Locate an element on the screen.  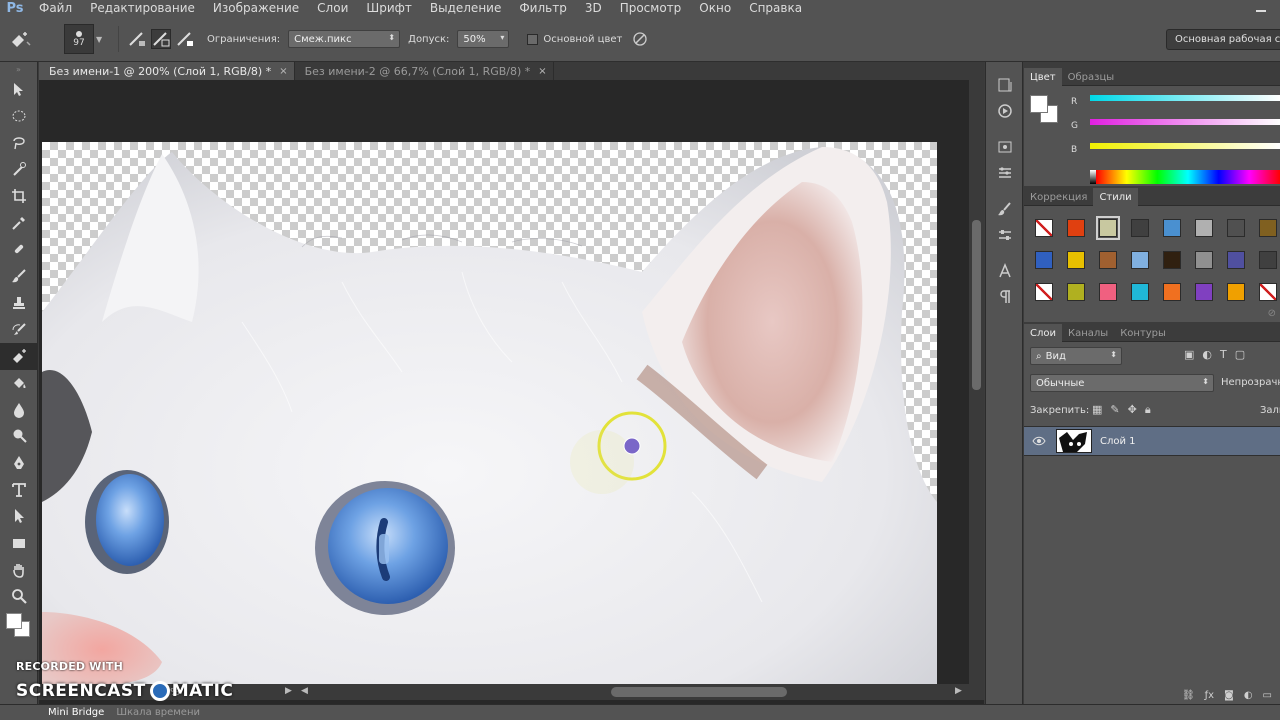
scroll-left-arrow-icon: ◀ is located at coordinates (304, 691).